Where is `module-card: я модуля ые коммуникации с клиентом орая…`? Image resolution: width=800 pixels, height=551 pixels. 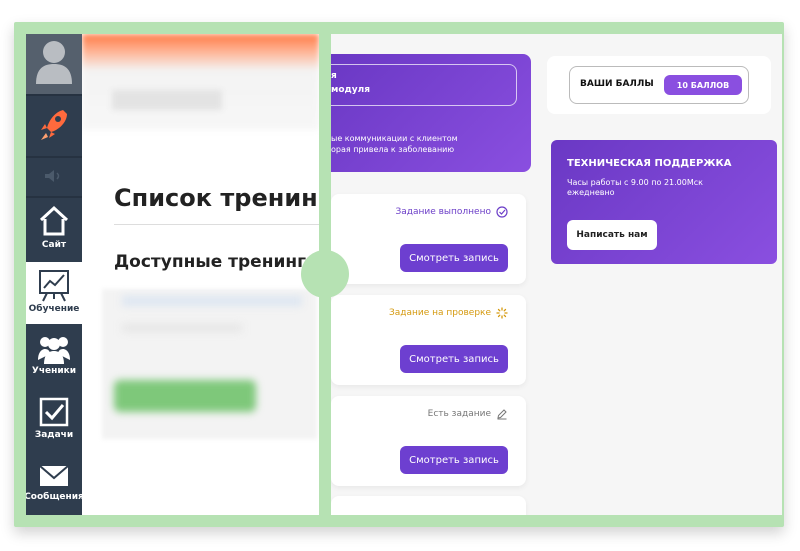 module-card: я модуля ые коммуникации с клиентом орая… is located at coordinates (431, 113).